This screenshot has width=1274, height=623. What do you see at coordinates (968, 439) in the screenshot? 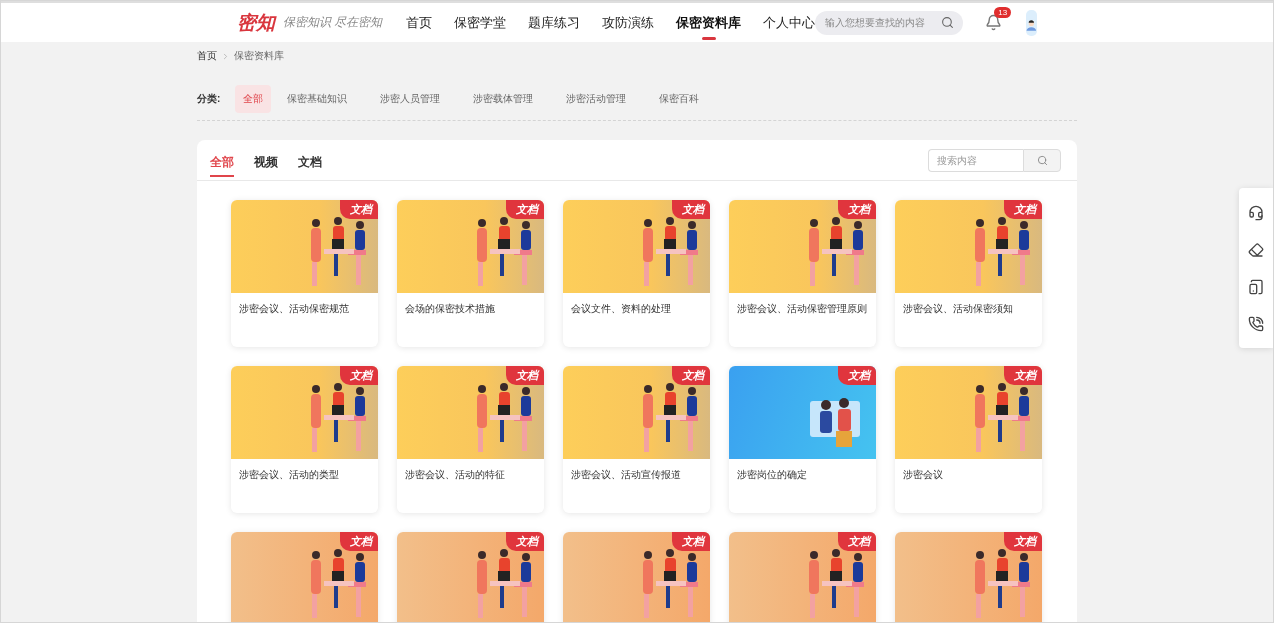
I see `document-card: 文档 涉密会议` at bounding box center [968, 439].